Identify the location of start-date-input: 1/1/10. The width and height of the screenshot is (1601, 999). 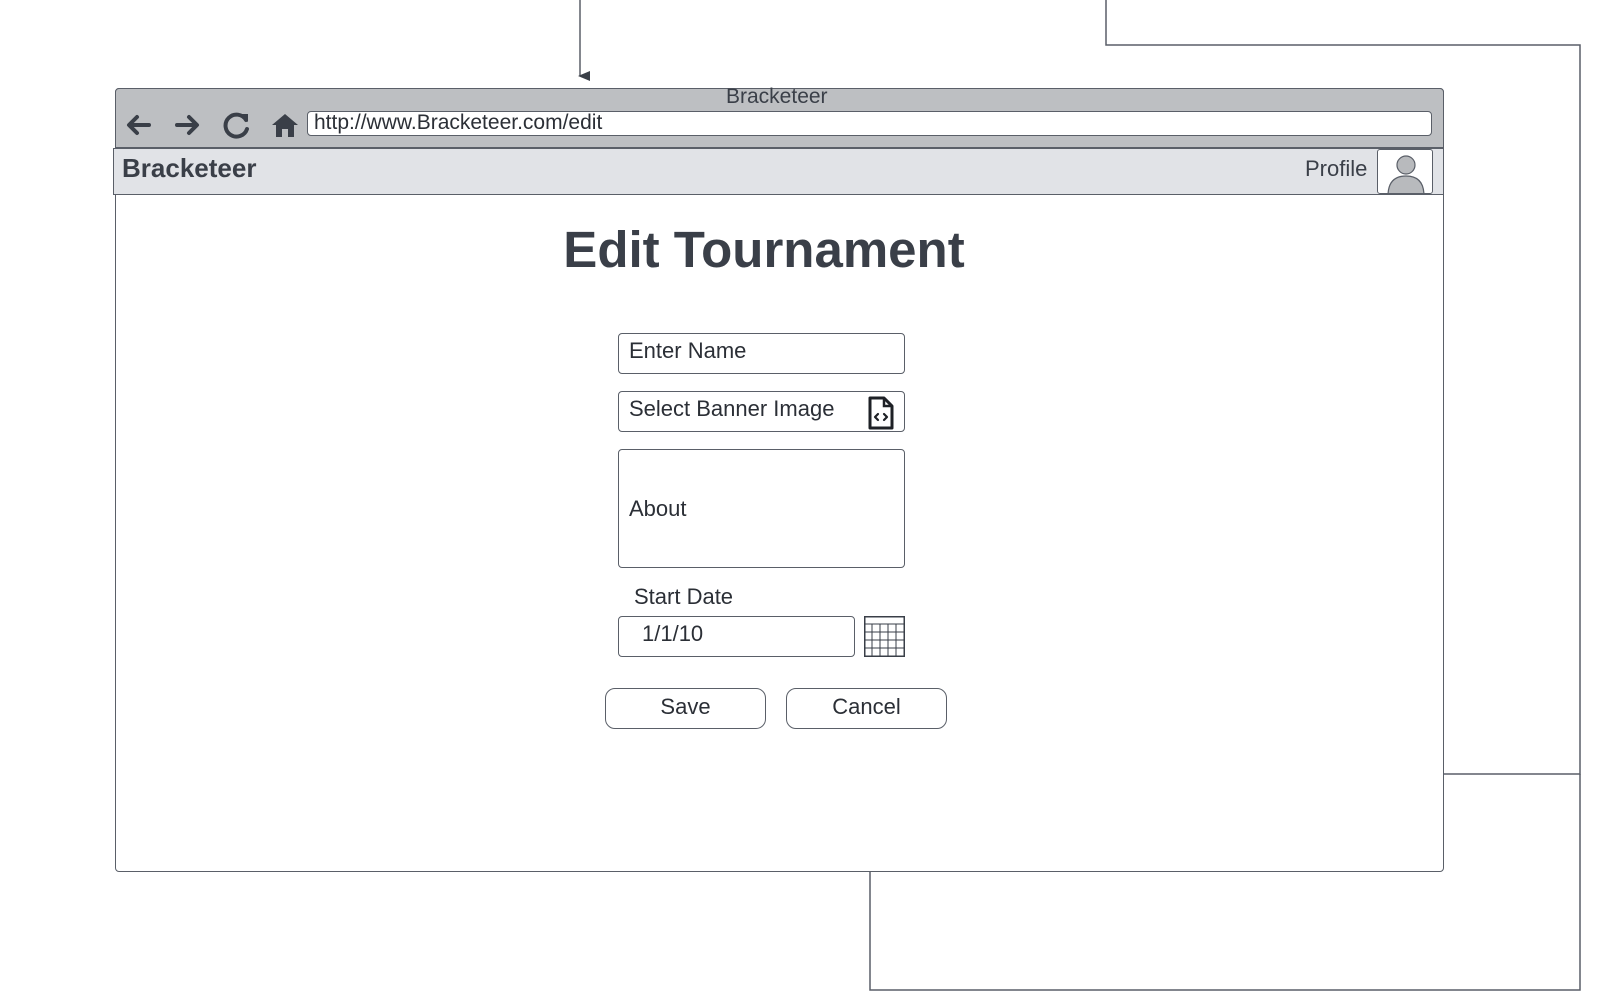
(736, 636).